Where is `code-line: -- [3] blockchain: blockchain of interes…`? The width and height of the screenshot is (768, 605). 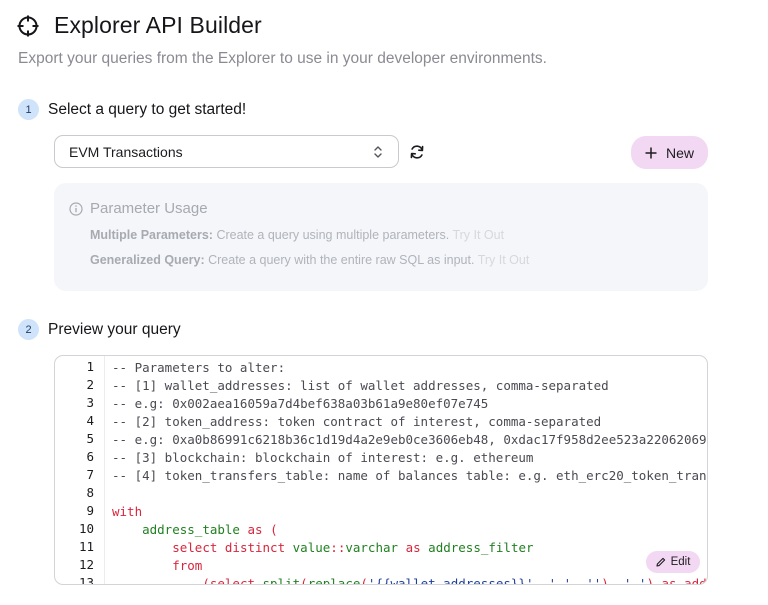
code-line: -- [3] blockchain: blockchain of interes… is located at coordinates (323, 457).